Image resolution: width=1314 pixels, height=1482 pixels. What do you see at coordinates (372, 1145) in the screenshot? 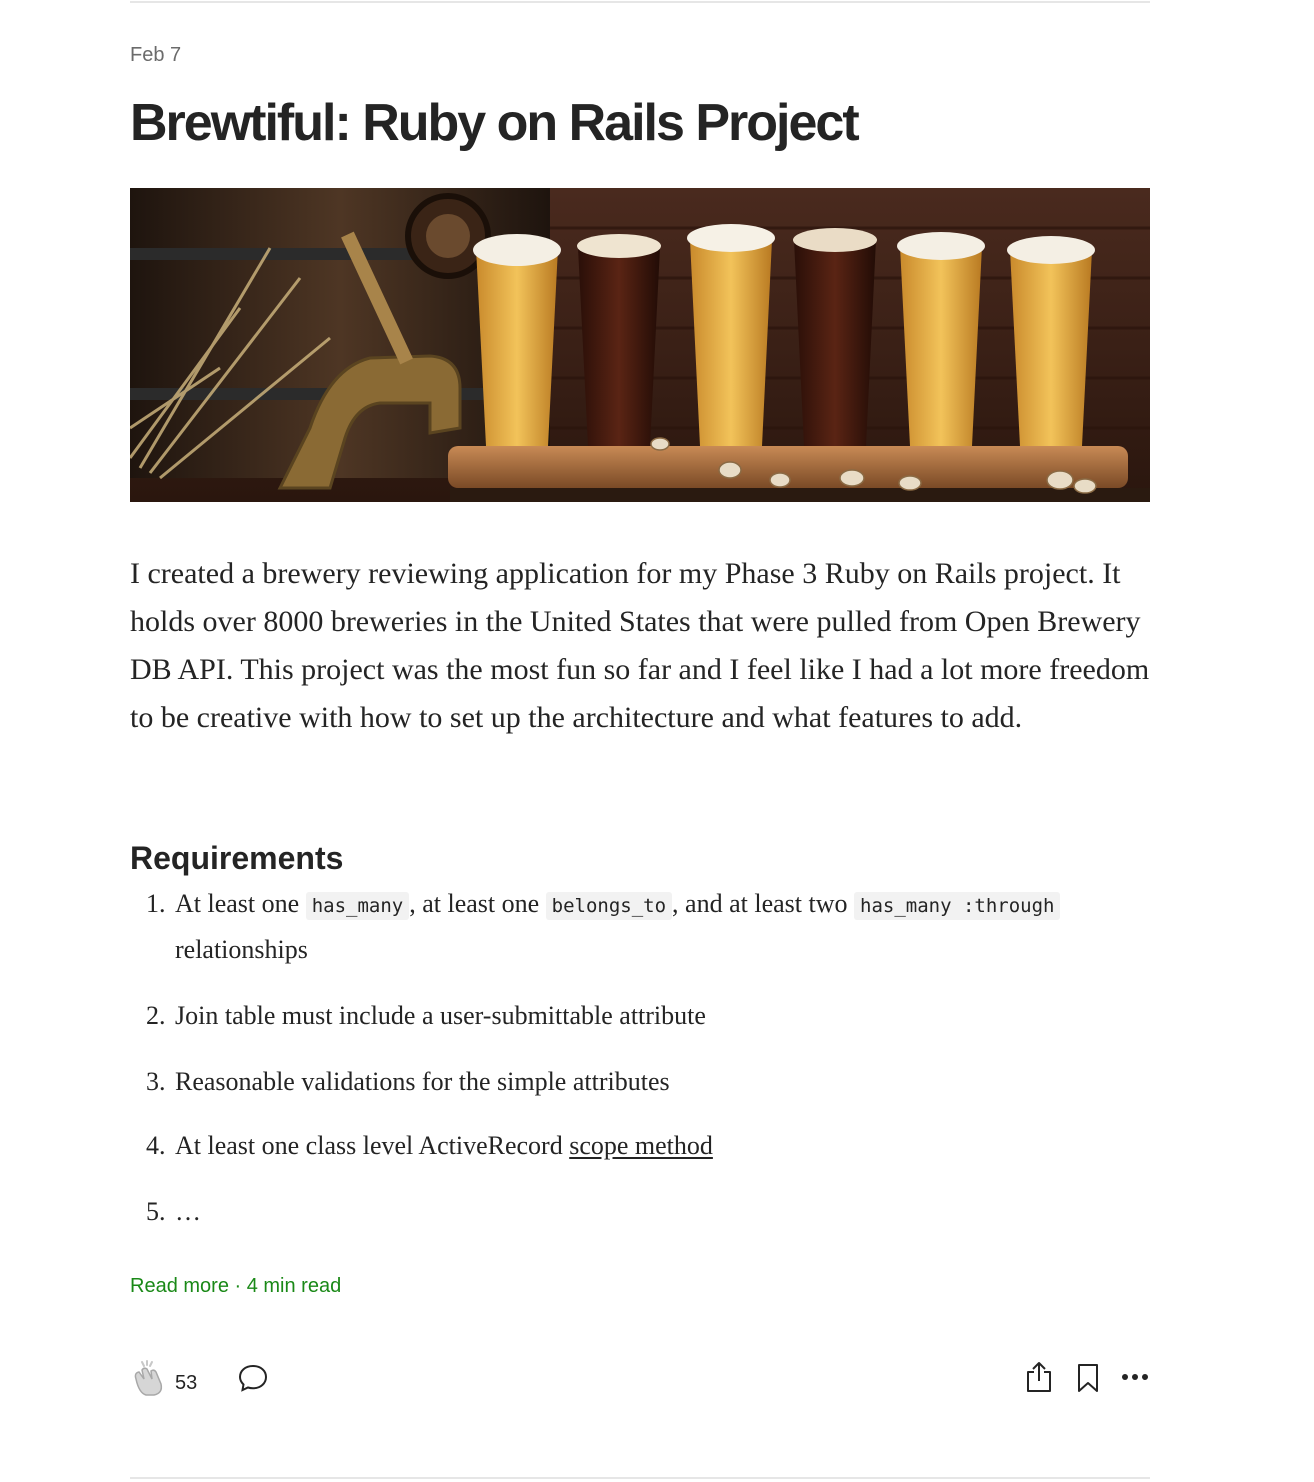
I see `list-text: At least one class level ActiveRecord` at bounding box center [372, 1145].